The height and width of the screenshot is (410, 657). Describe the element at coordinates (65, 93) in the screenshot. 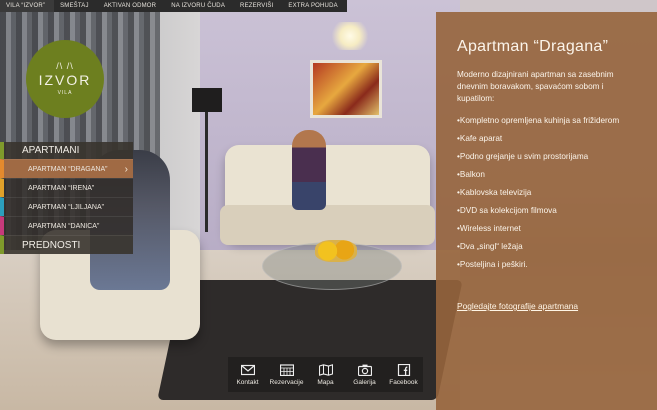

I see `logo-sub: VILA` at that location.